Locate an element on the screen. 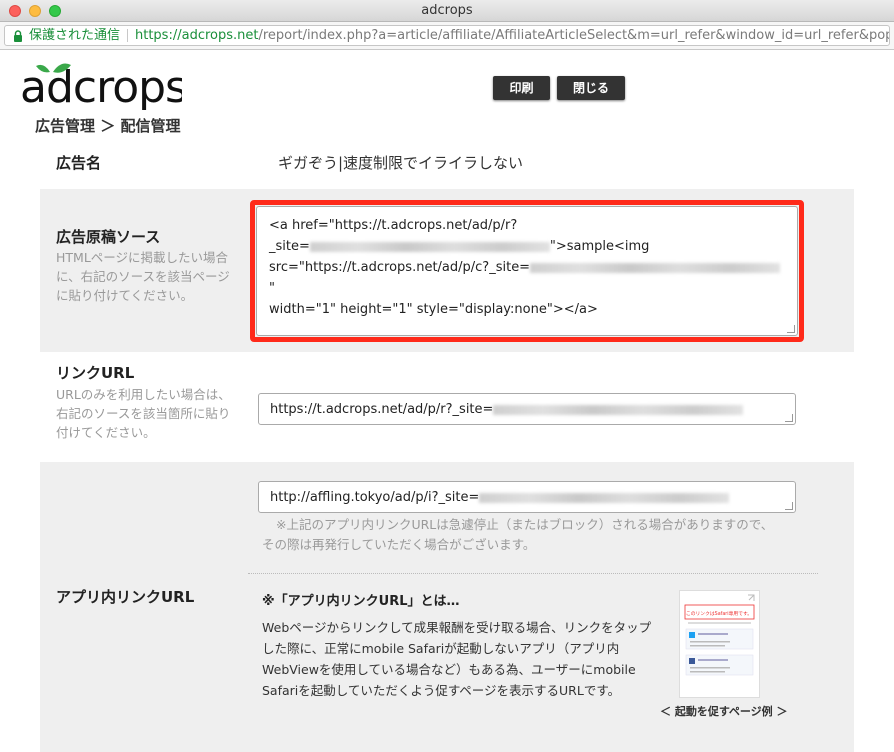 Image resolution: width=894 pixels, height=752 pixels. print-button: 印刷 is located at coordinates (521, 88).